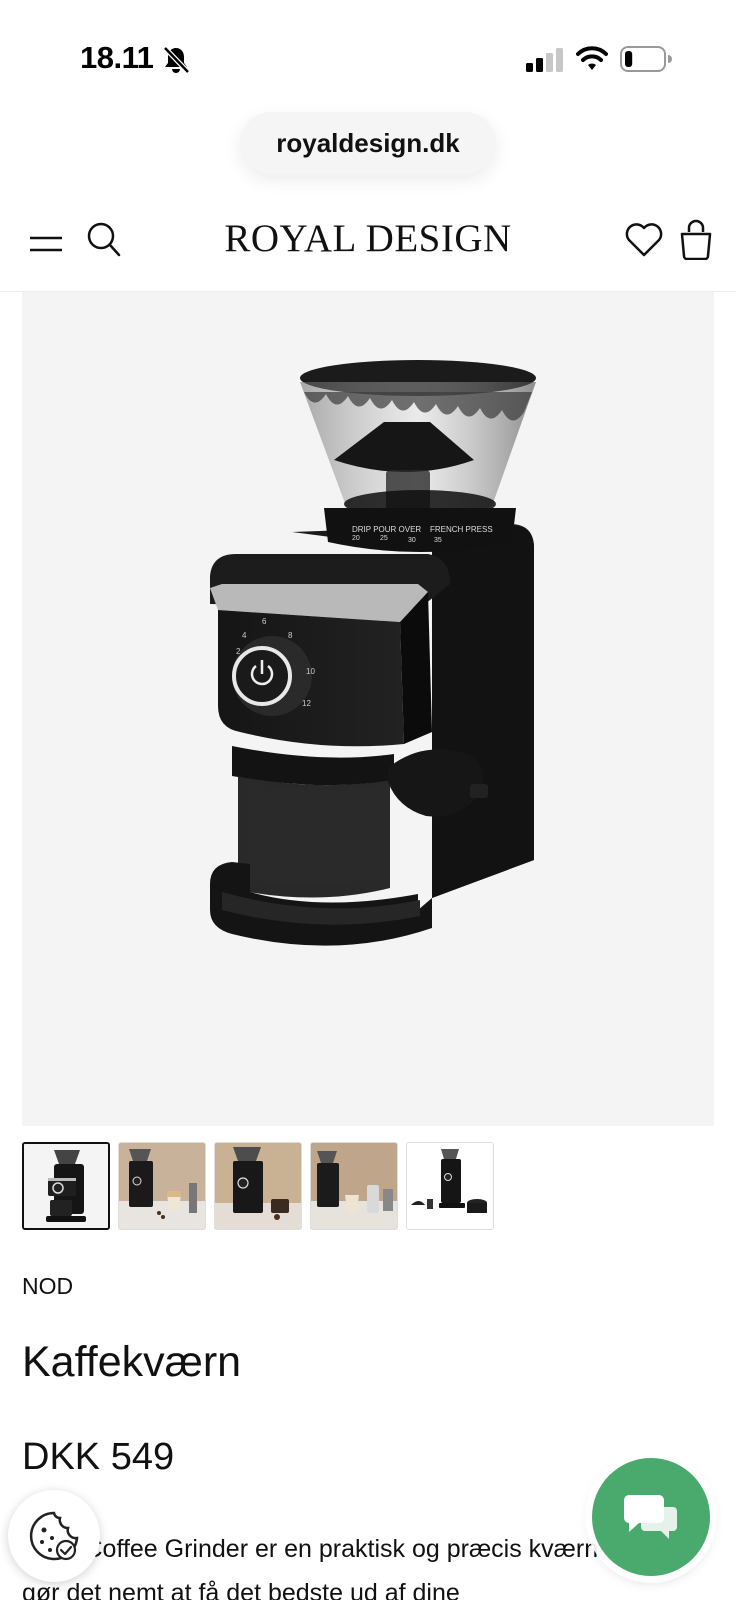 The image size is (736, 1600). I want to click on cookie-settings-button, so click(54, 1536).